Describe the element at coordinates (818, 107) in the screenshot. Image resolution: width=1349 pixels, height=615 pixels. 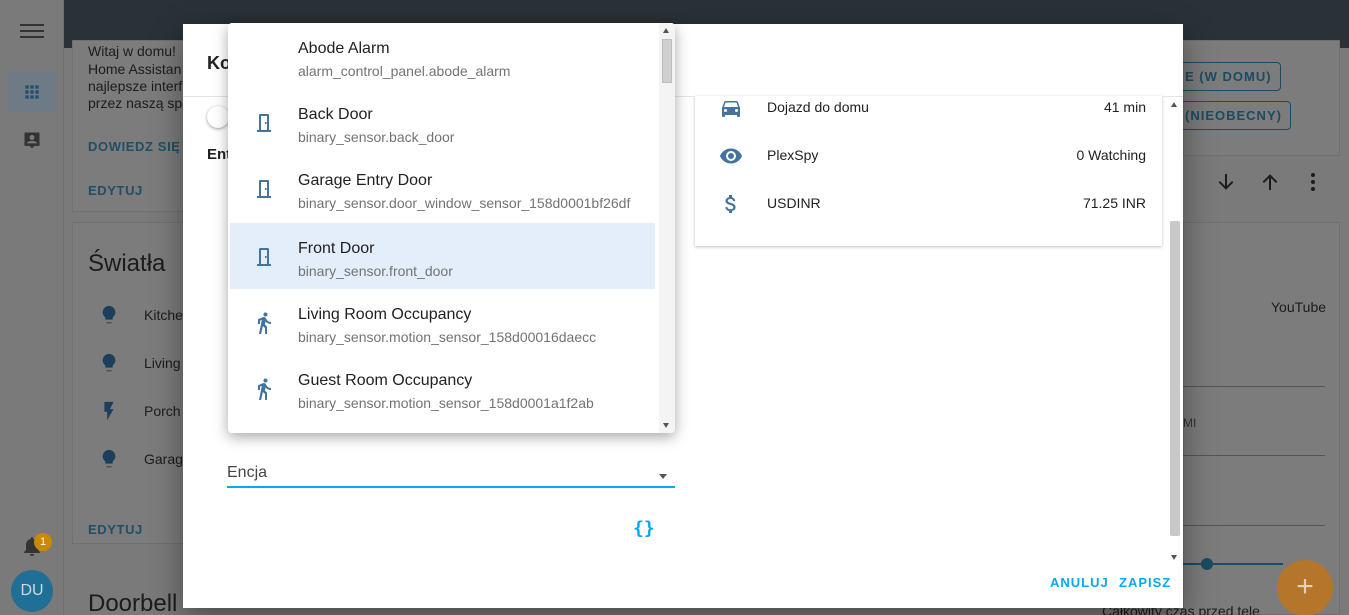
I see `preview-name: Dojazd do domu` at that location.